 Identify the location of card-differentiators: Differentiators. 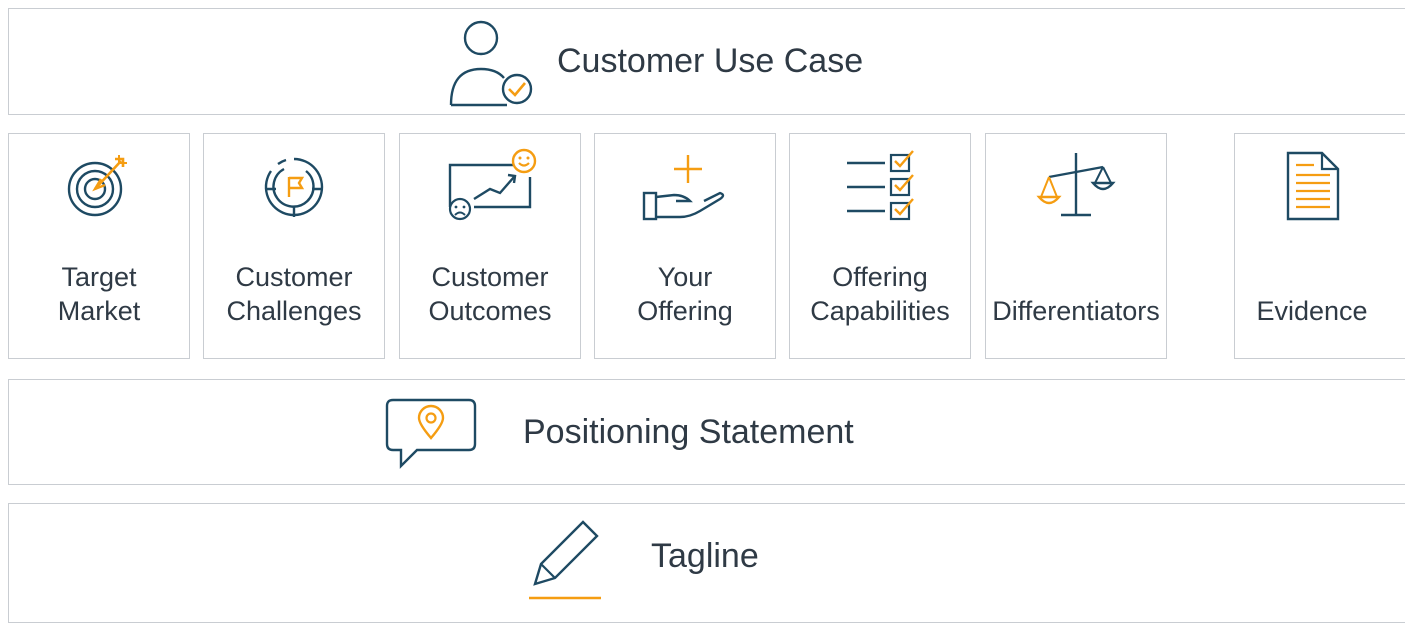
(1076, 246).